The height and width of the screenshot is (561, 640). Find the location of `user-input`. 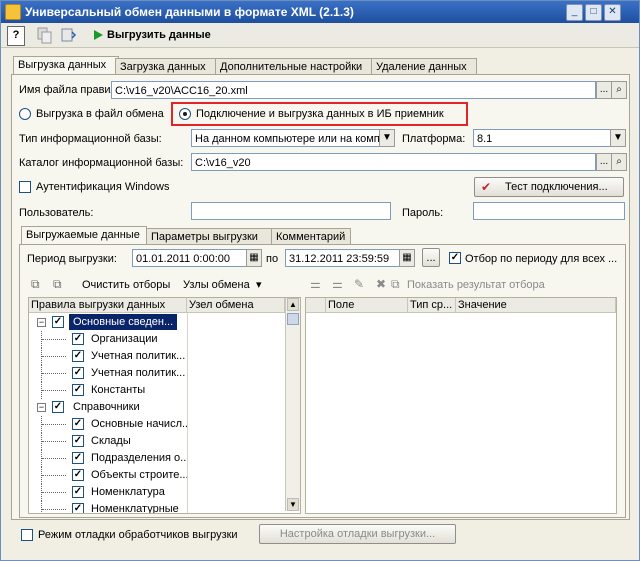

user-input is located at coordinates (291, 211).